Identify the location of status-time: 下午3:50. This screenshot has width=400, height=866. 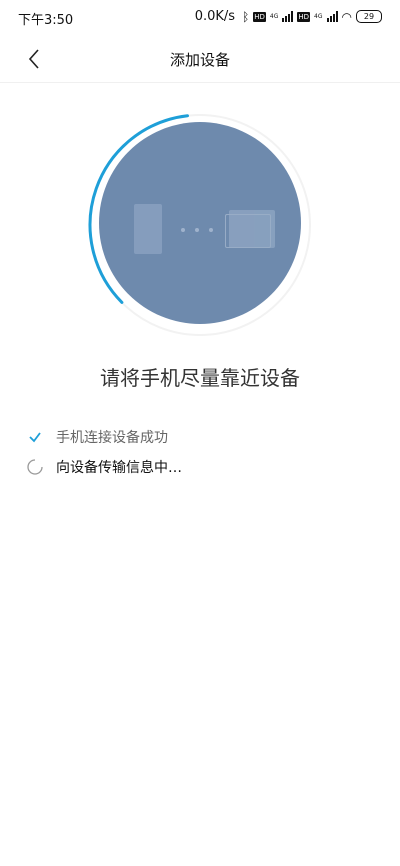
(46, 20).